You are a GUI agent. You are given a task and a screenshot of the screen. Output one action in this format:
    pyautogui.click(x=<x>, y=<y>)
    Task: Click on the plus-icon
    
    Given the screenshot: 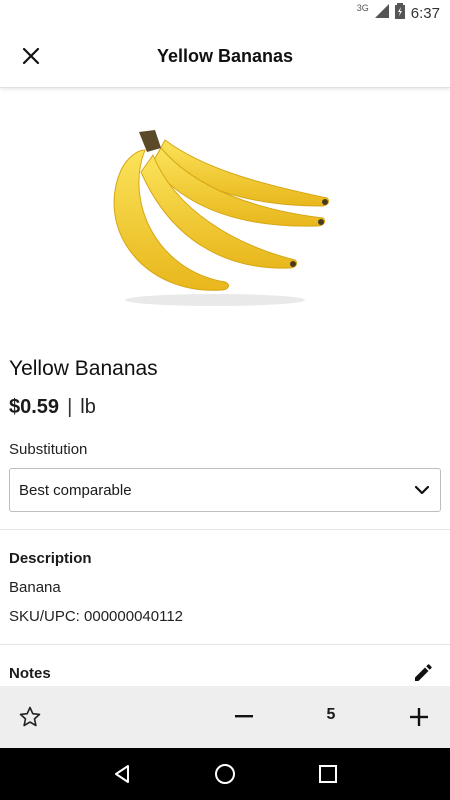 What is the action you would take?
    pyautogui.click(x=419, y=717)
    